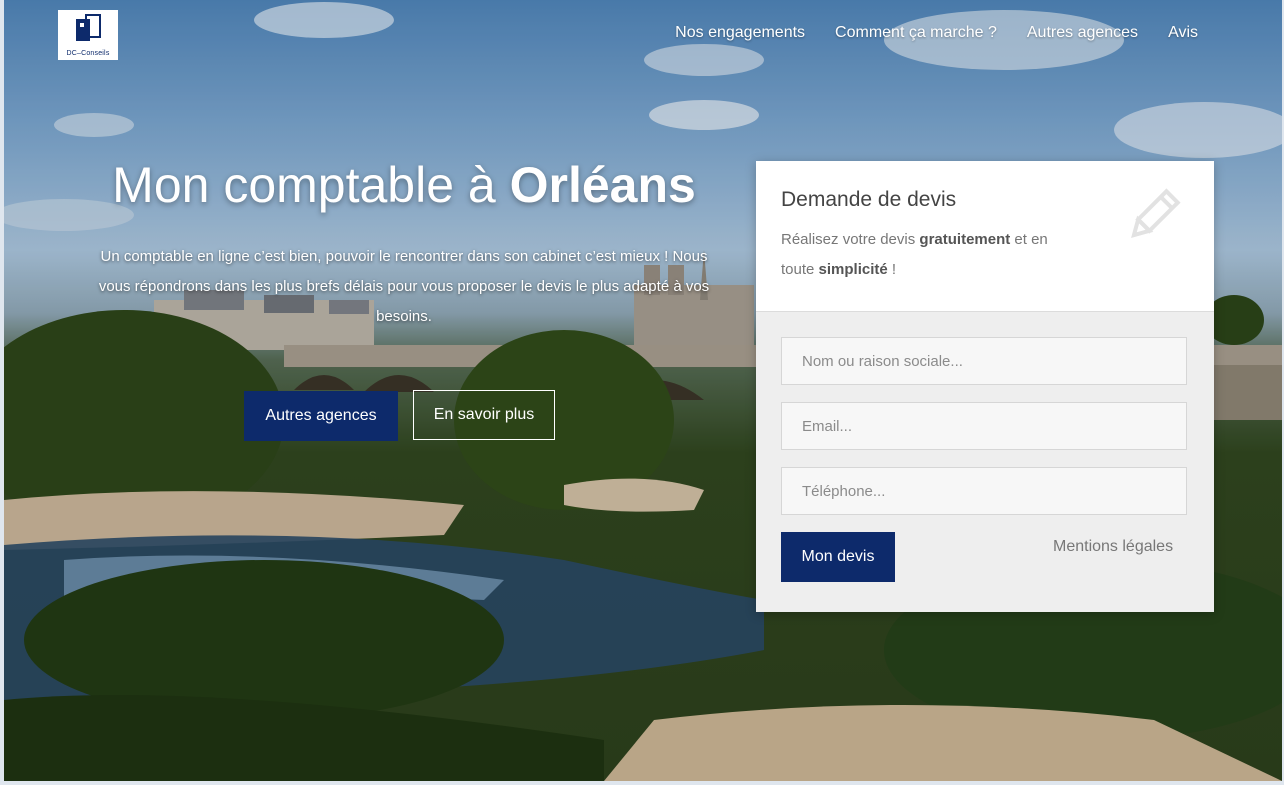 The height and width of the screenshot is (785, 1284). I want to click on nav-item-comment-ca-marche: Comment ça marche ?, so click(916, 33).